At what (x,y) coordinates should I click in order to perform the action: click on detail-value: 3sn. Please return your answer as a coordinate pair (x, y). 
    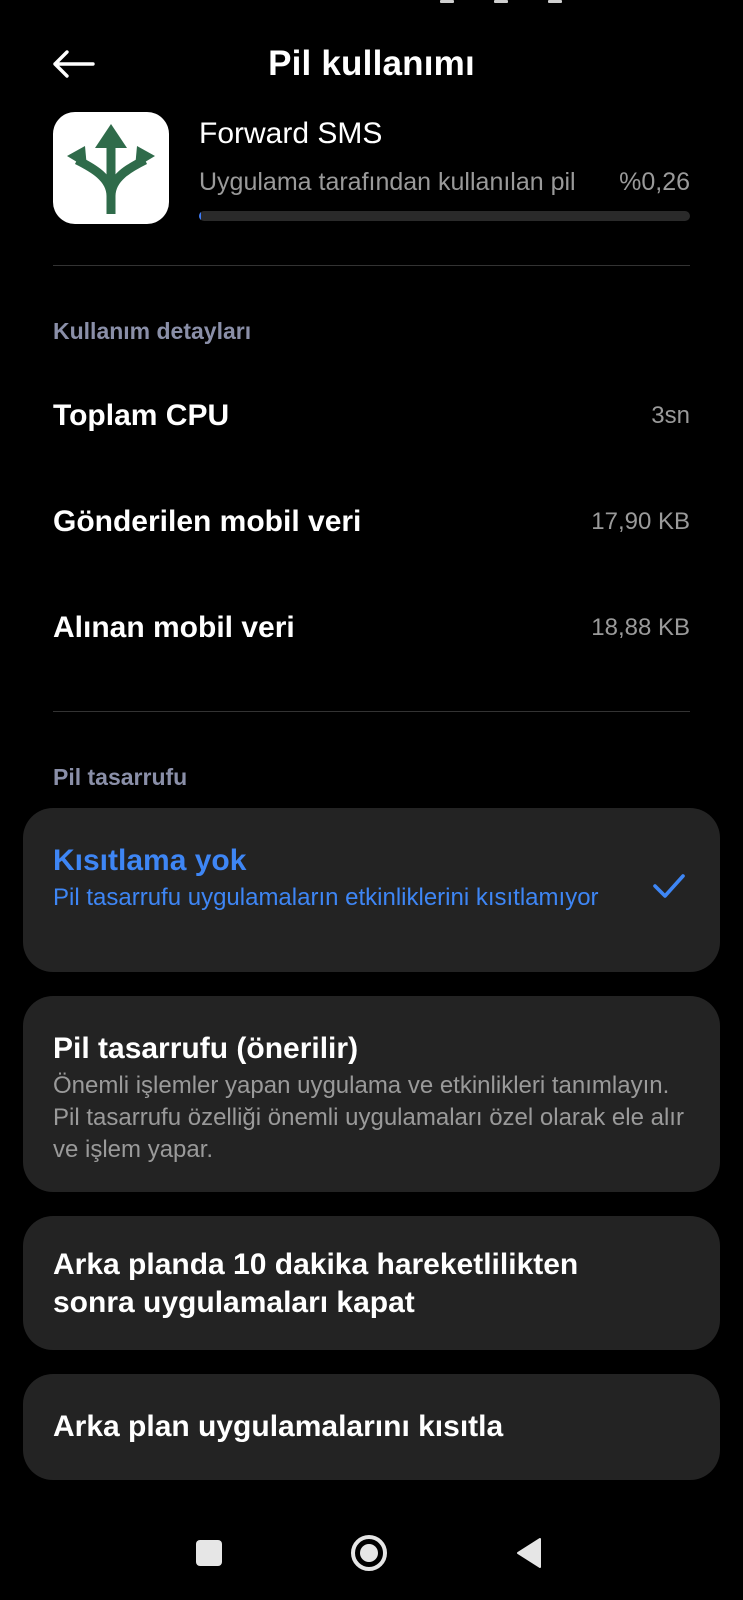
    Looking at the image, I should click on (670, 415).